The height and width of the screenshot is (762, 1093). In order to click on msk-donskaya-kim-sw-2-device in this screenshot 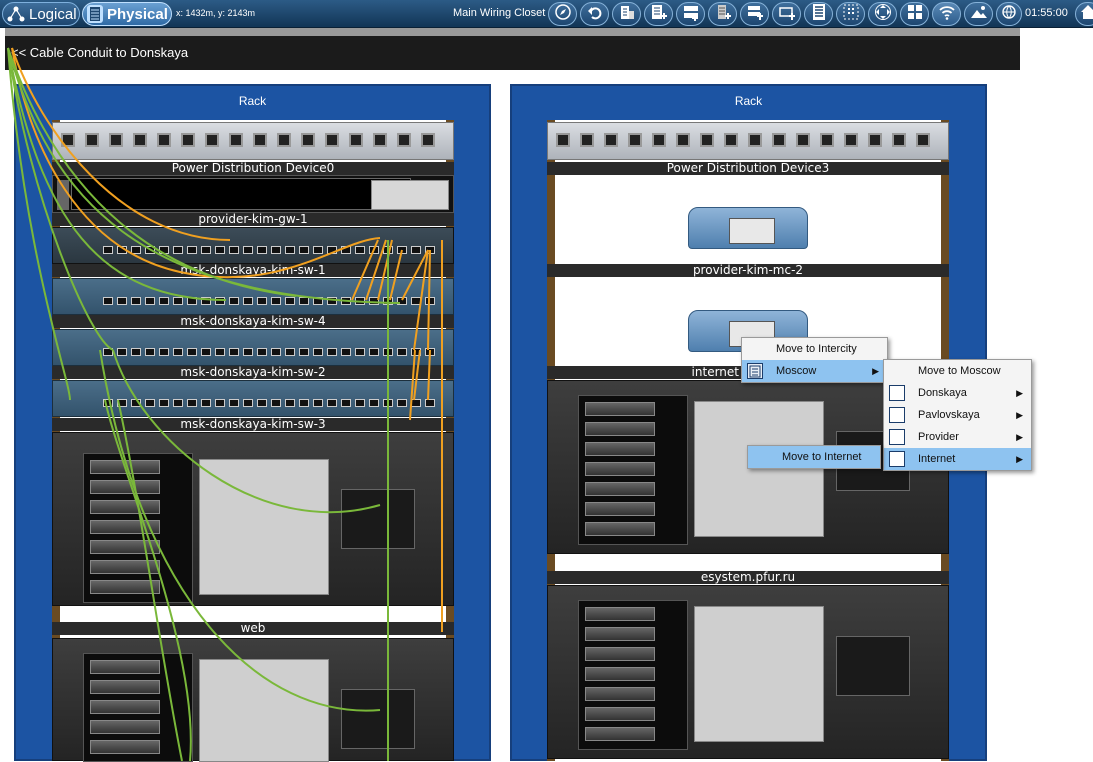, I will do `click(253, 347)`.